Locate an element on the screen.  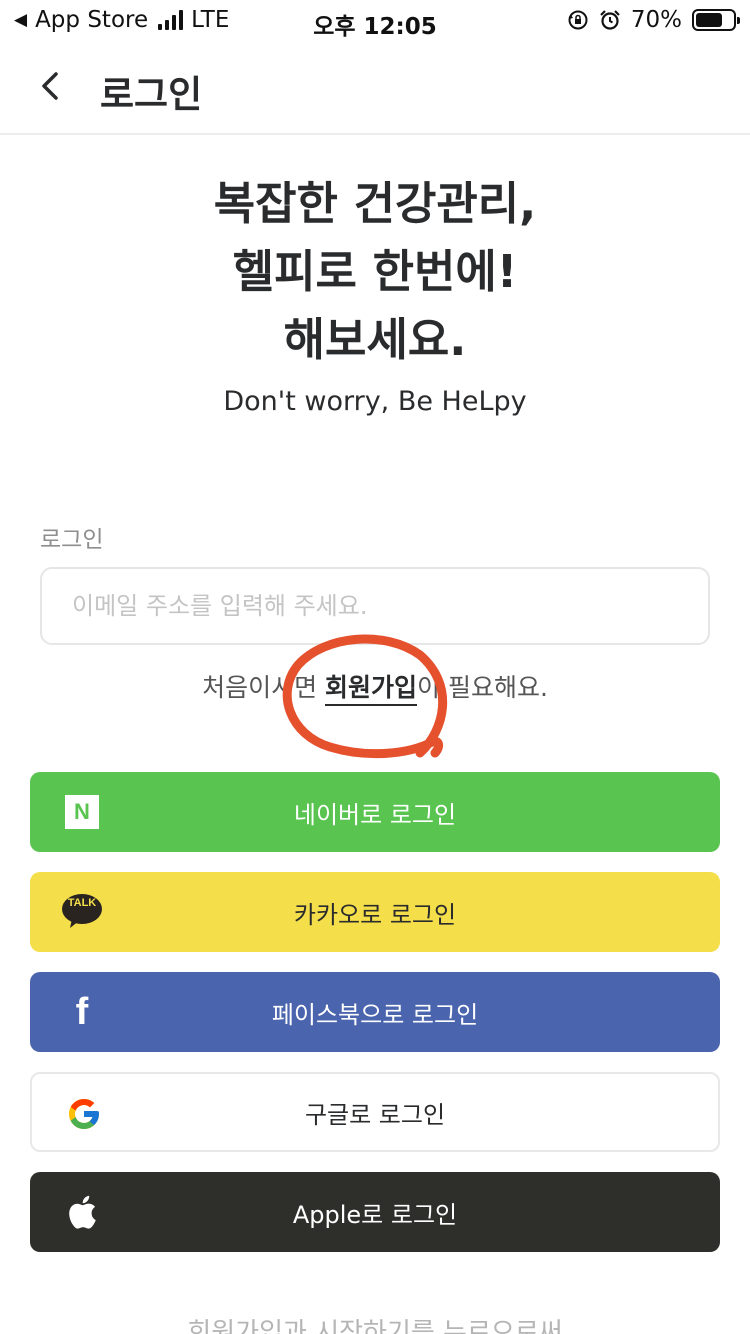
terms-notice: 회원가입과 시작하기를 누르으로써 is located at coordinates (375, 1326).